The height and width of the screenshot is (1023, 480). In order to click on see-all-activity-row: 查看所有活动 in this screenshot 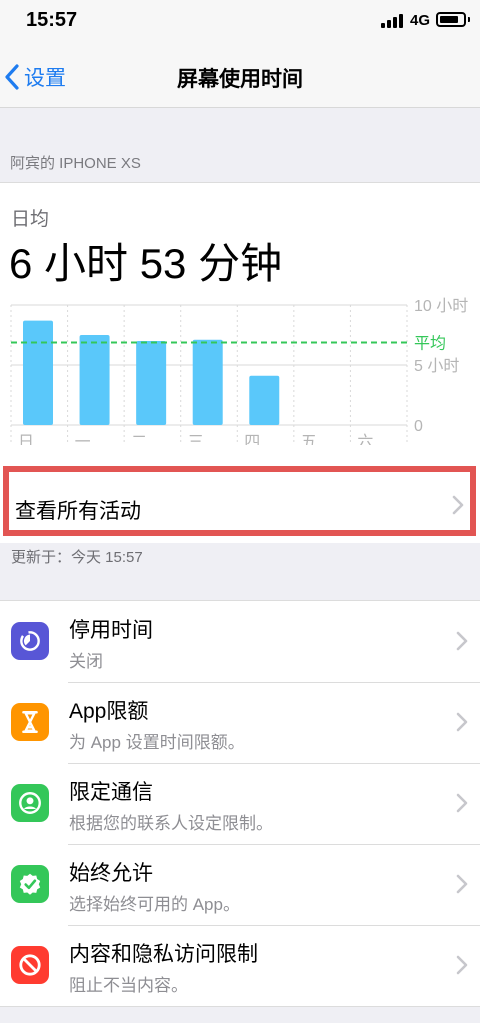, I will do `click(239, 501)`.